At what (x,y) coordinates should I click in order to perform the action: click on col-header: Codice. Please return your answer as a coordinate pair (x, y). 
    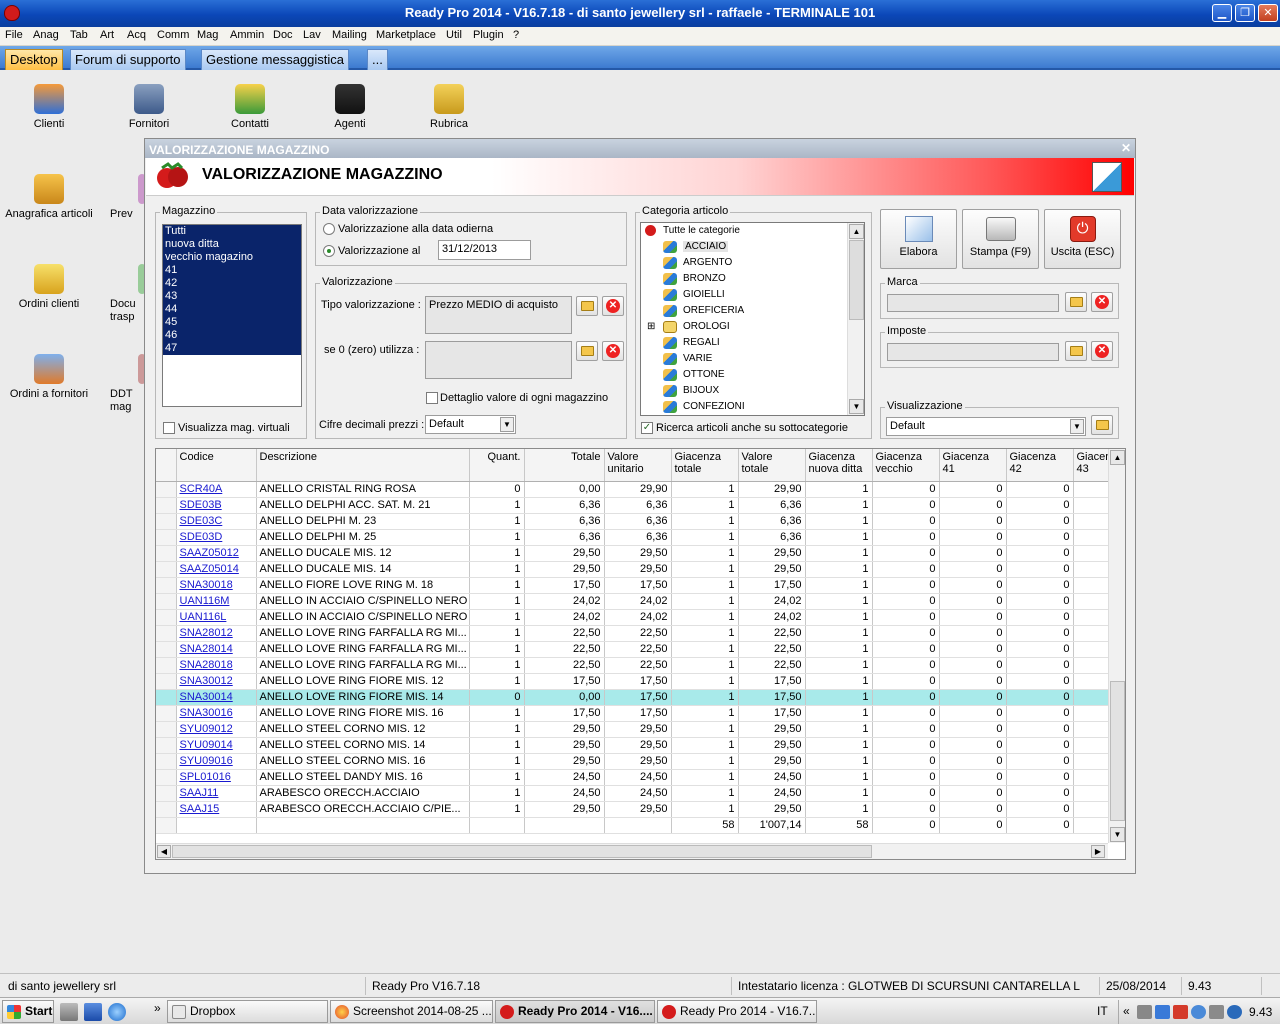
    Looking at the image, I should click on (216, 465).